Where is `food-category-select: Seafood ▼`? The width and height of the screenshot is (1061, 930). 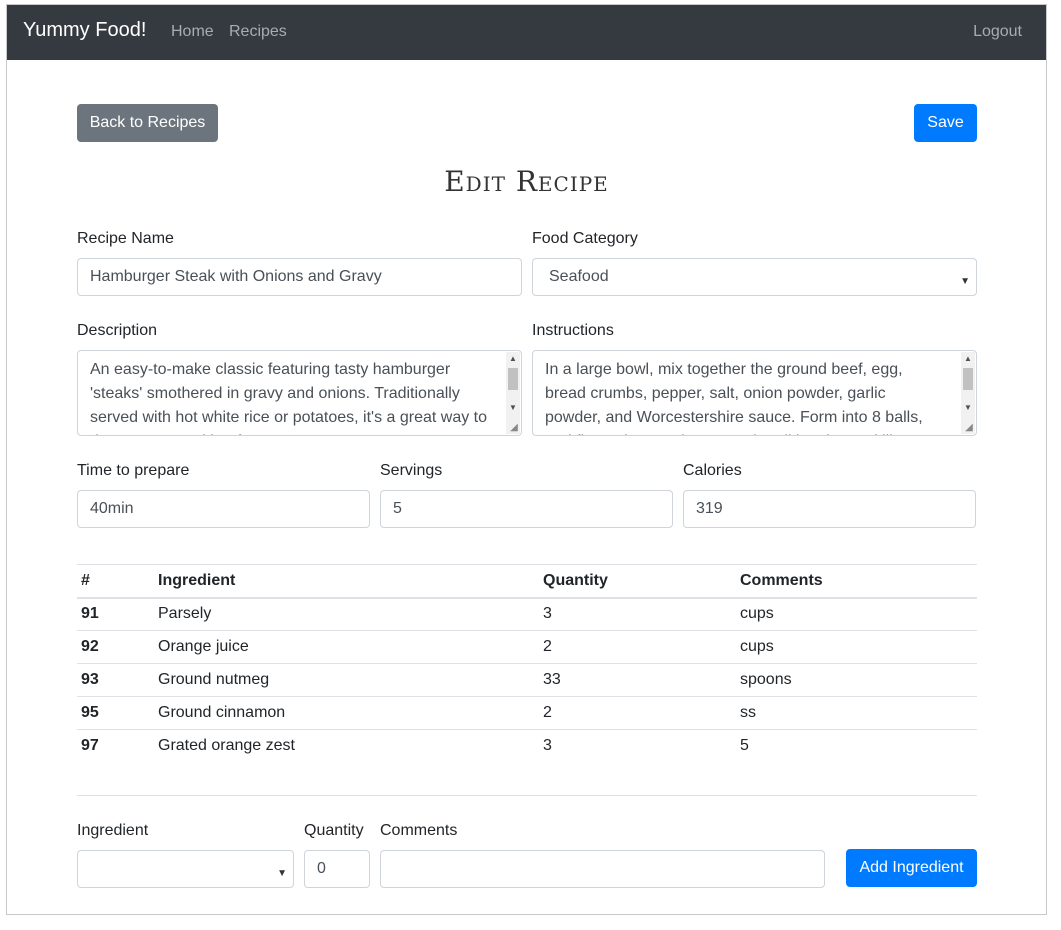 food-category-select: Seafood ▼ is located at coordinates (754, 277).